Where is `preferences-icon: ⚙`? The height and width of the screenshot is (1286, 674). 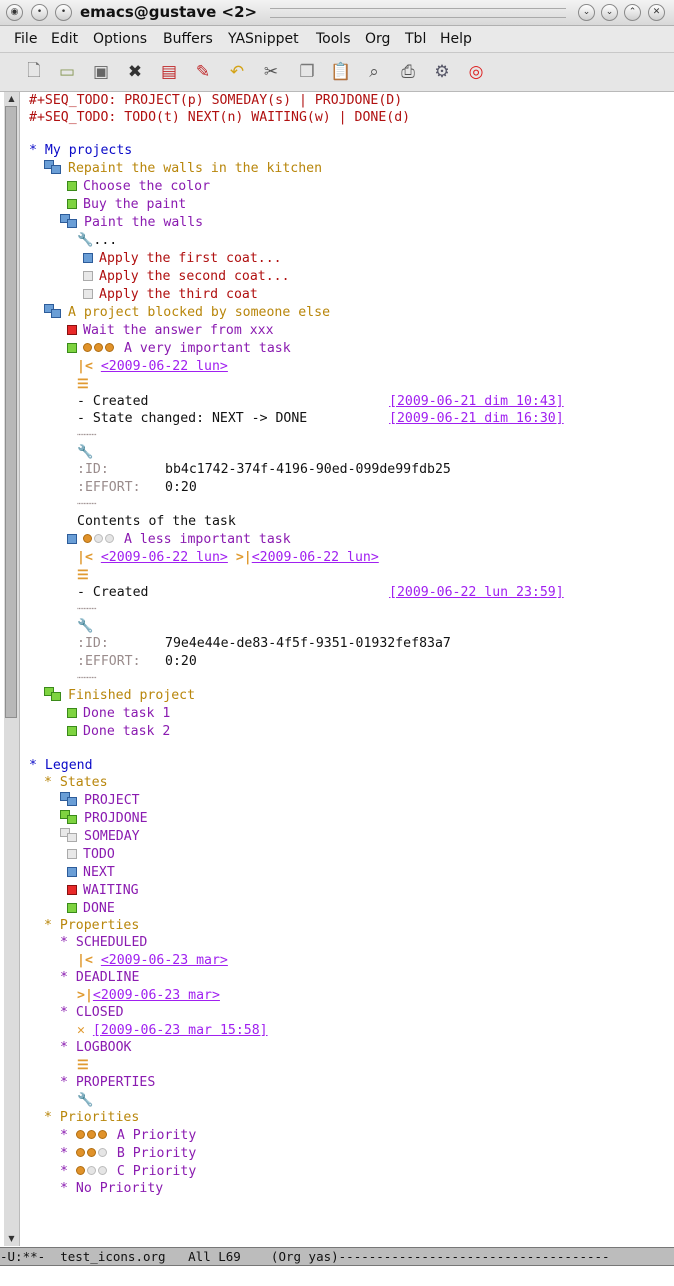
preferences-icon: ⚙ is located at coordinates (442, 72).